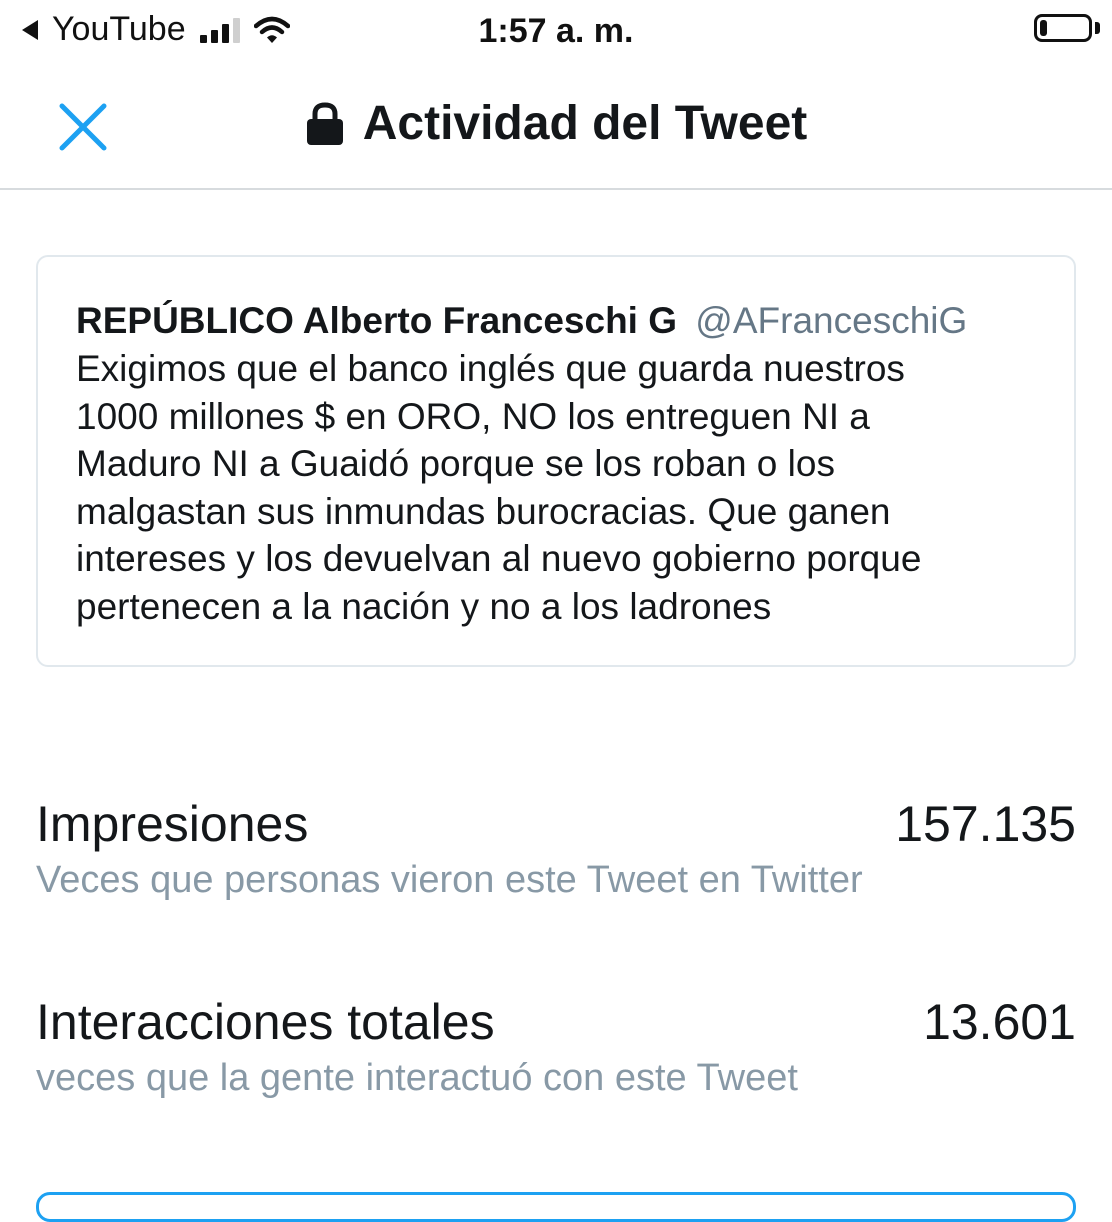 This screenshot has height=1222, width=1112. I want to click on status-time: 1:57 a. m., so click(556, 31).